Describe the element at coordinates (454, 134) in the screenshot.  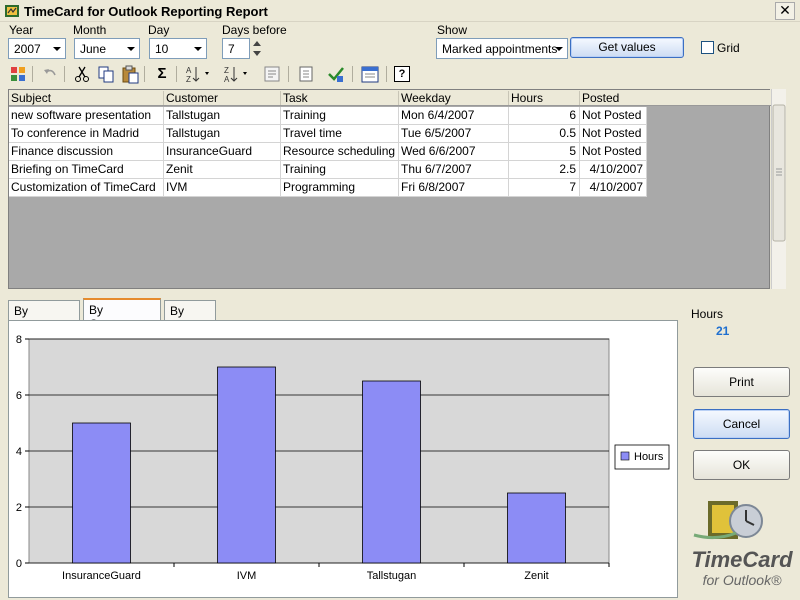
I see `cell-weekday: Tue 6/5/2007` at that location.